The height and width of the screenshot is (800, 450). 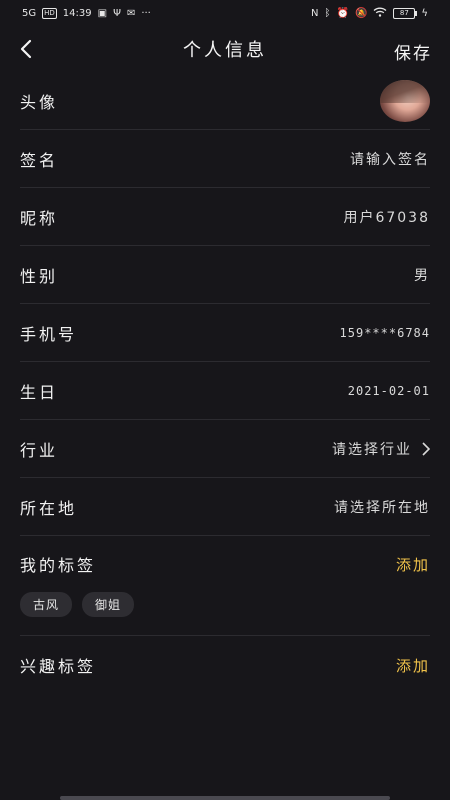 I want to click on chevron-right-icon, so click(x=426, y=448).